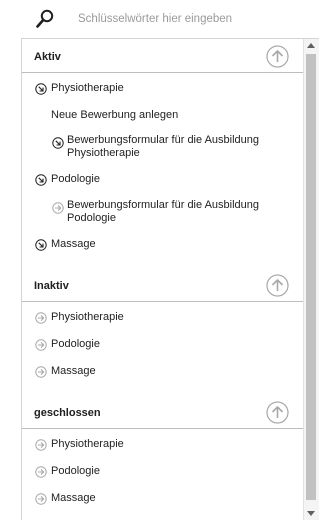 The image size is (321, 520). What do you see at coordinates (162, 285) in the screenshot?
I see `section-header-inaktiv: Inaktiv` at bounding box center [162, 285].